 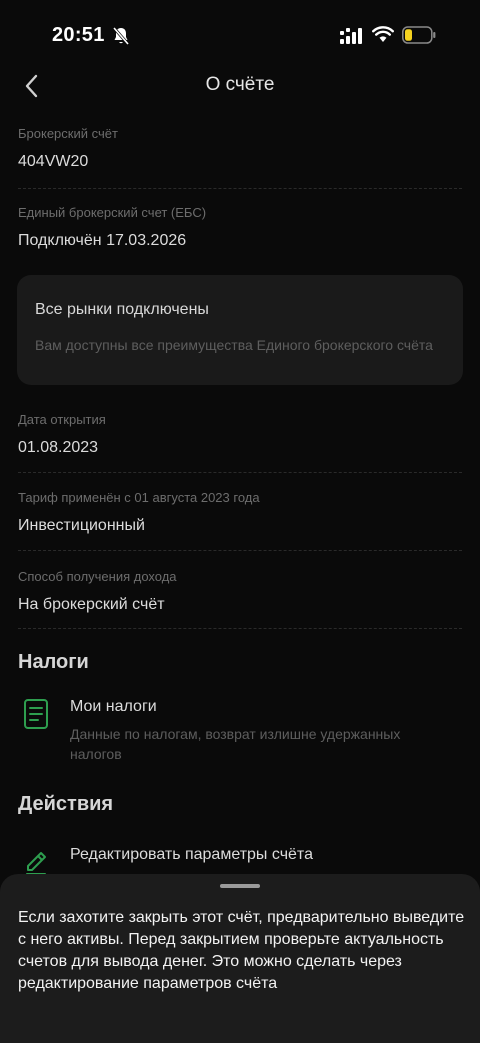 I want to click on field-label: Способ получения дохода, so click(x=97, y=576).